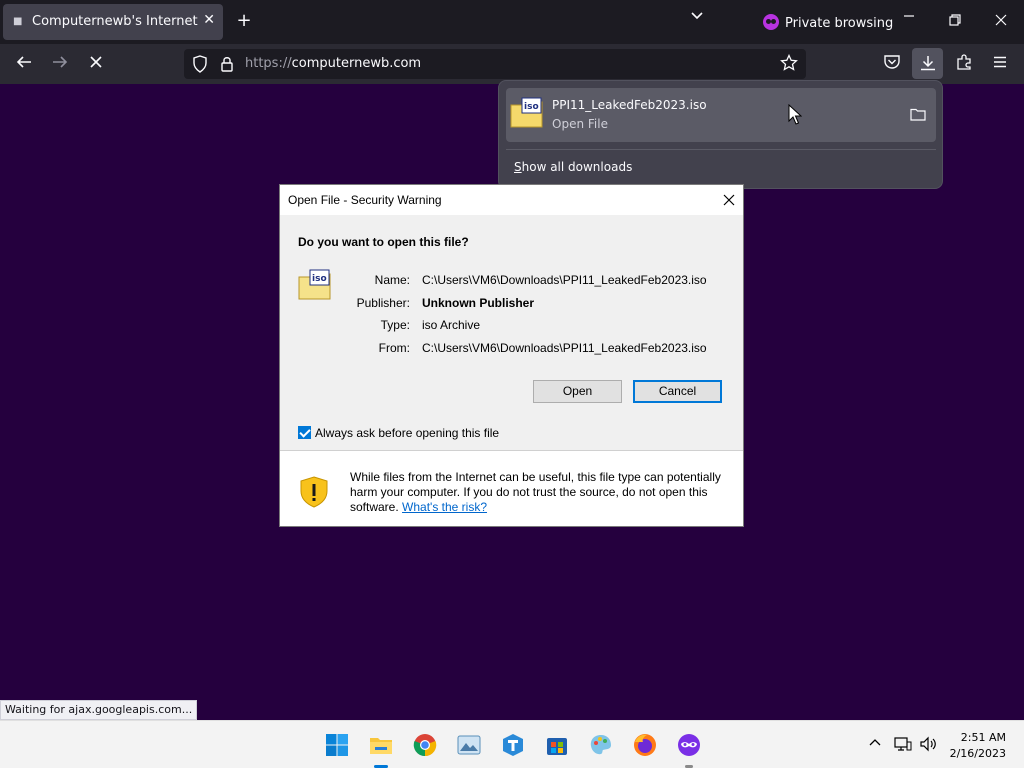 This screenshot has height=768, width=1024. I want to click on teams-icon, so click(513, 745).